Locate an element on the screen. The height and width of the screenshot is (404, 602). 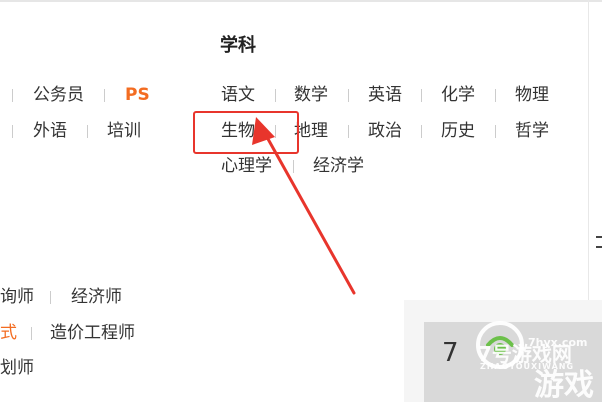
category-link-consultant-partial: 询师 is located at coordinates (17, 297).